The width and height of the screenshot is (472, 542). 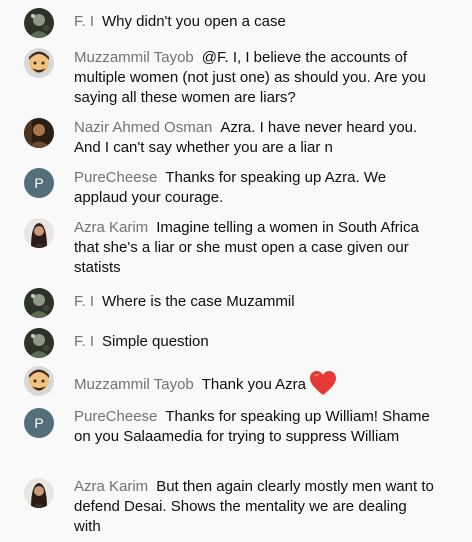 What do you see at coordinates (143, 127) in the screenshot?
I see `author-name: Nazir Ahmed Osman` at bounding box center [143, 127].